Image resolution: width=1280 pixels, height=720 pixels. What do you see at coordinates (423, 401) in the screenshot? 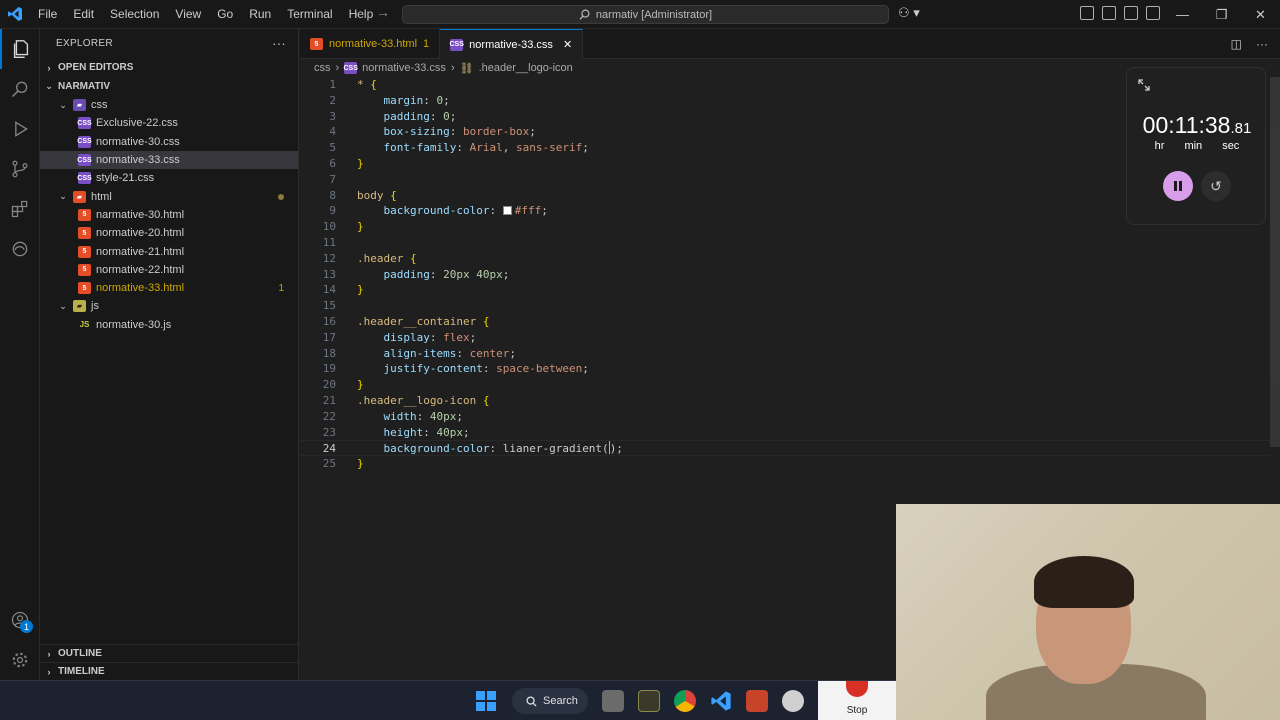
I see `code-text: .header__logo-icon {` at bounding box center [423, 401].